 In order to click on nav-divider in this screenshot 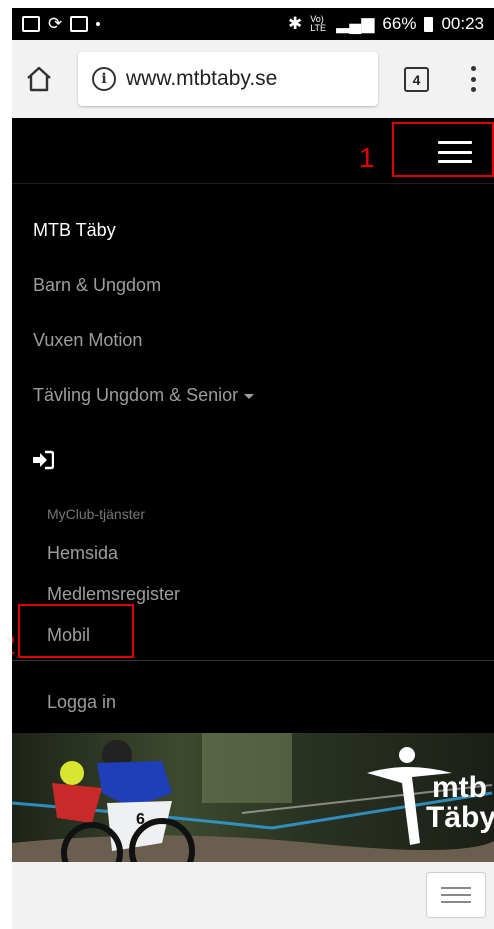, I will do `click(253, 660)`.